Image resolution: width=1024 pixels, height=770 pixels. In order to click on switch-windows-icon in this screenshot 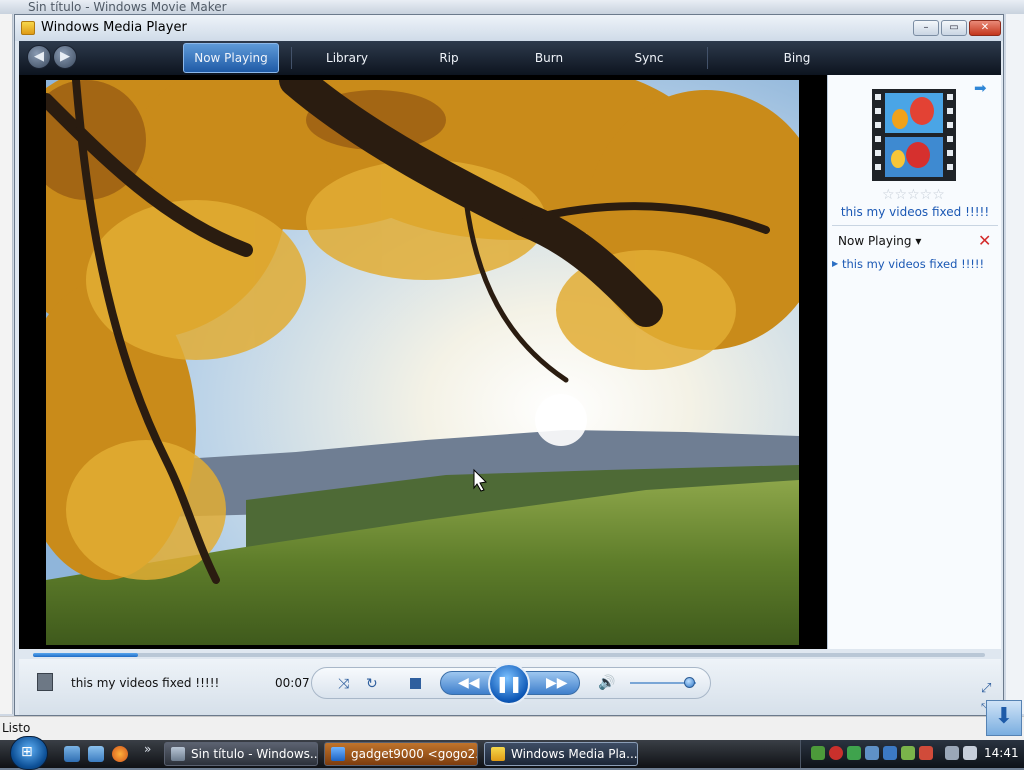, I will do `click(96, 754)`.